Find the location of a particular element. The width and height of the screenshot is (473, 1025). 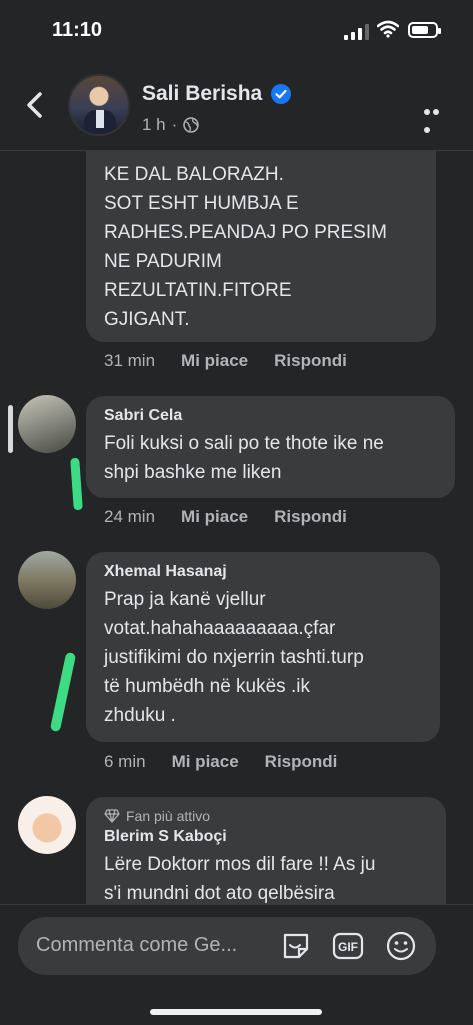

comment-actions: 31 min Mi piace Rispondi is located at coordinates (225, 361).